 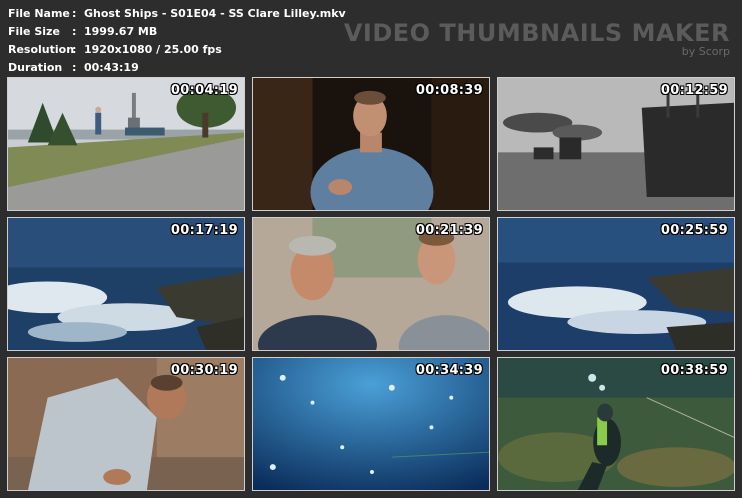 I want to click on timestamp: 00:08:39, so click(x=449, y=90).